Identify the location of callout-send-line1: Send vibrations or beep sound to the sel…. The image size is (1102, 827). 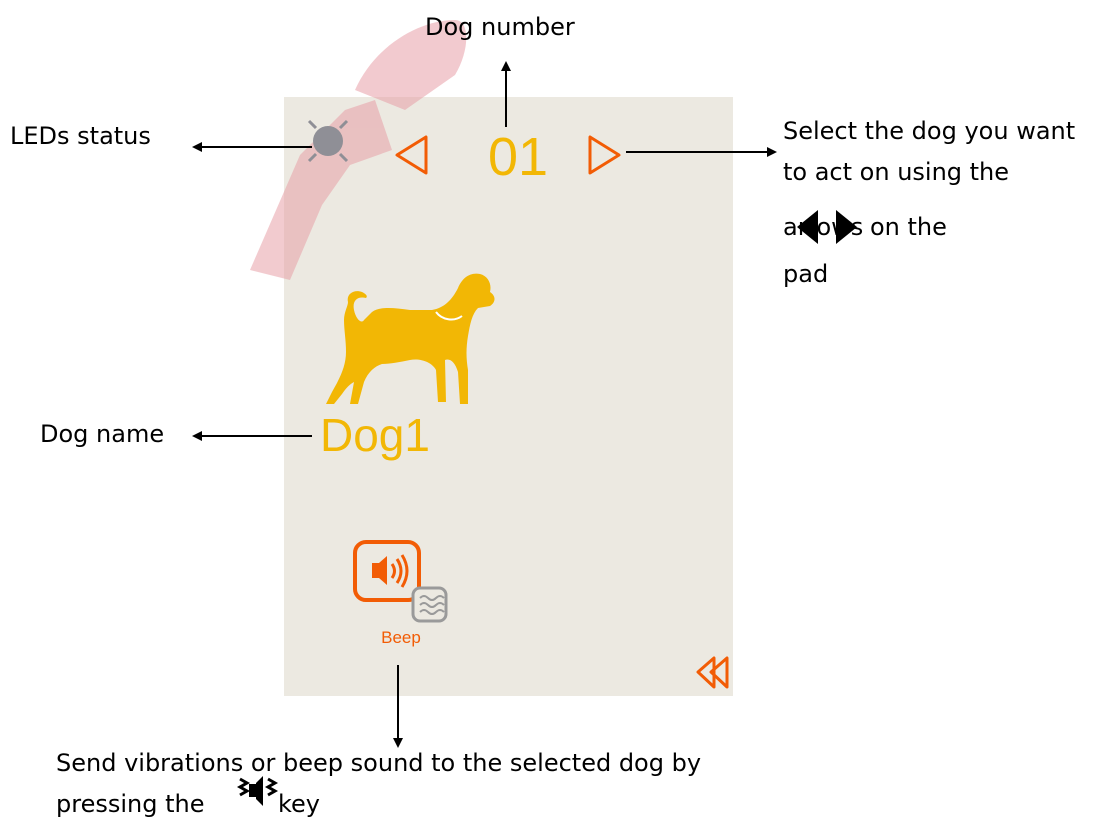
(379, 763).